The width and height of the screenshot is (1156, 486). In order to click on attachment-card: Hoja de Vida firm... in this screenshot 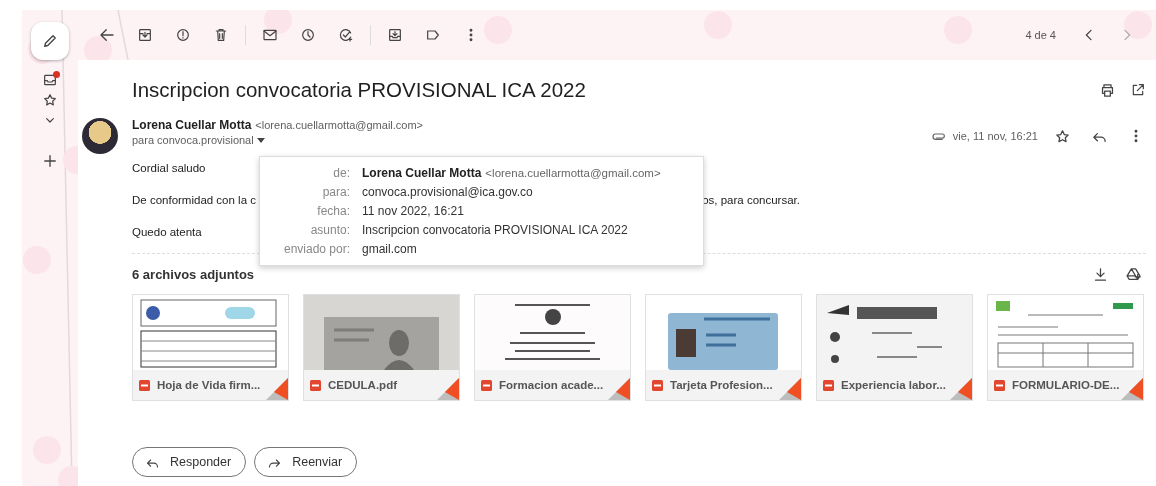, I will do `click(210, 347)`.